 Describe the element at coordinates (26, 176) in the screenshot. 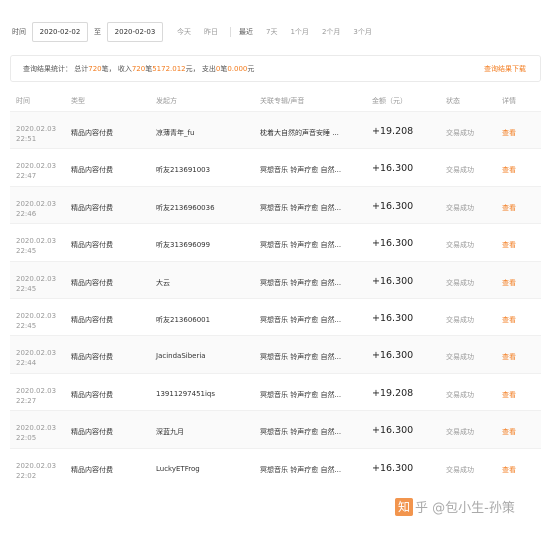

I see `row-time: 22:47` at that location.